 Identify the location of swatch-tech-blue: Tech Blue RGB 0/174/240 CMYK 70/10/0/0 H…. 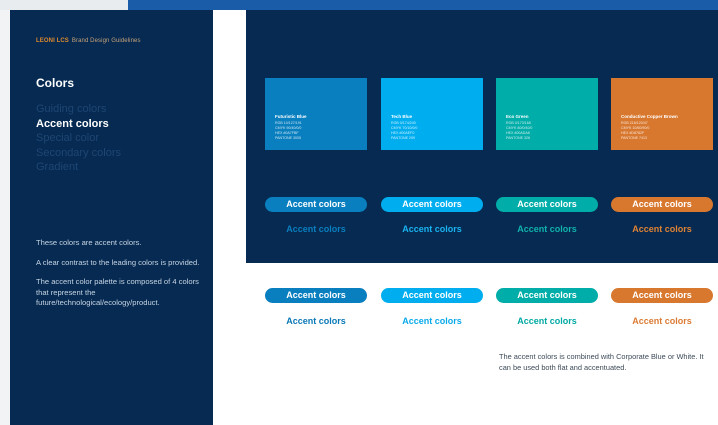
(432, 114).